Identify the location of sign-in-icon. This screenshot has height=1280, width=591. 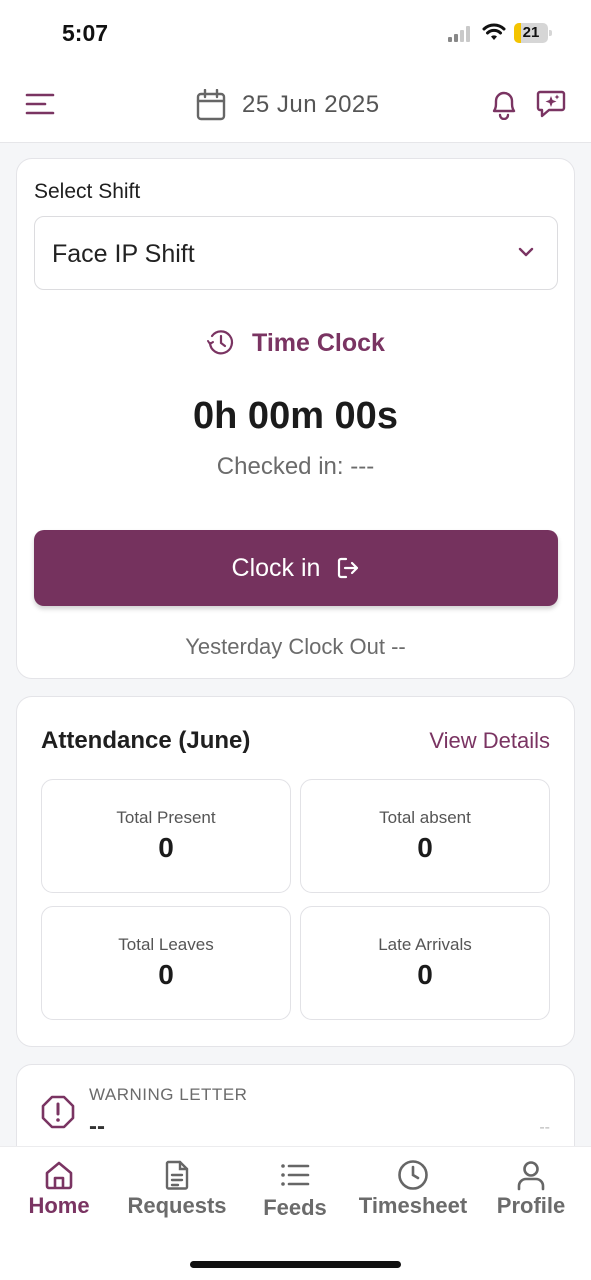
(348, 568).